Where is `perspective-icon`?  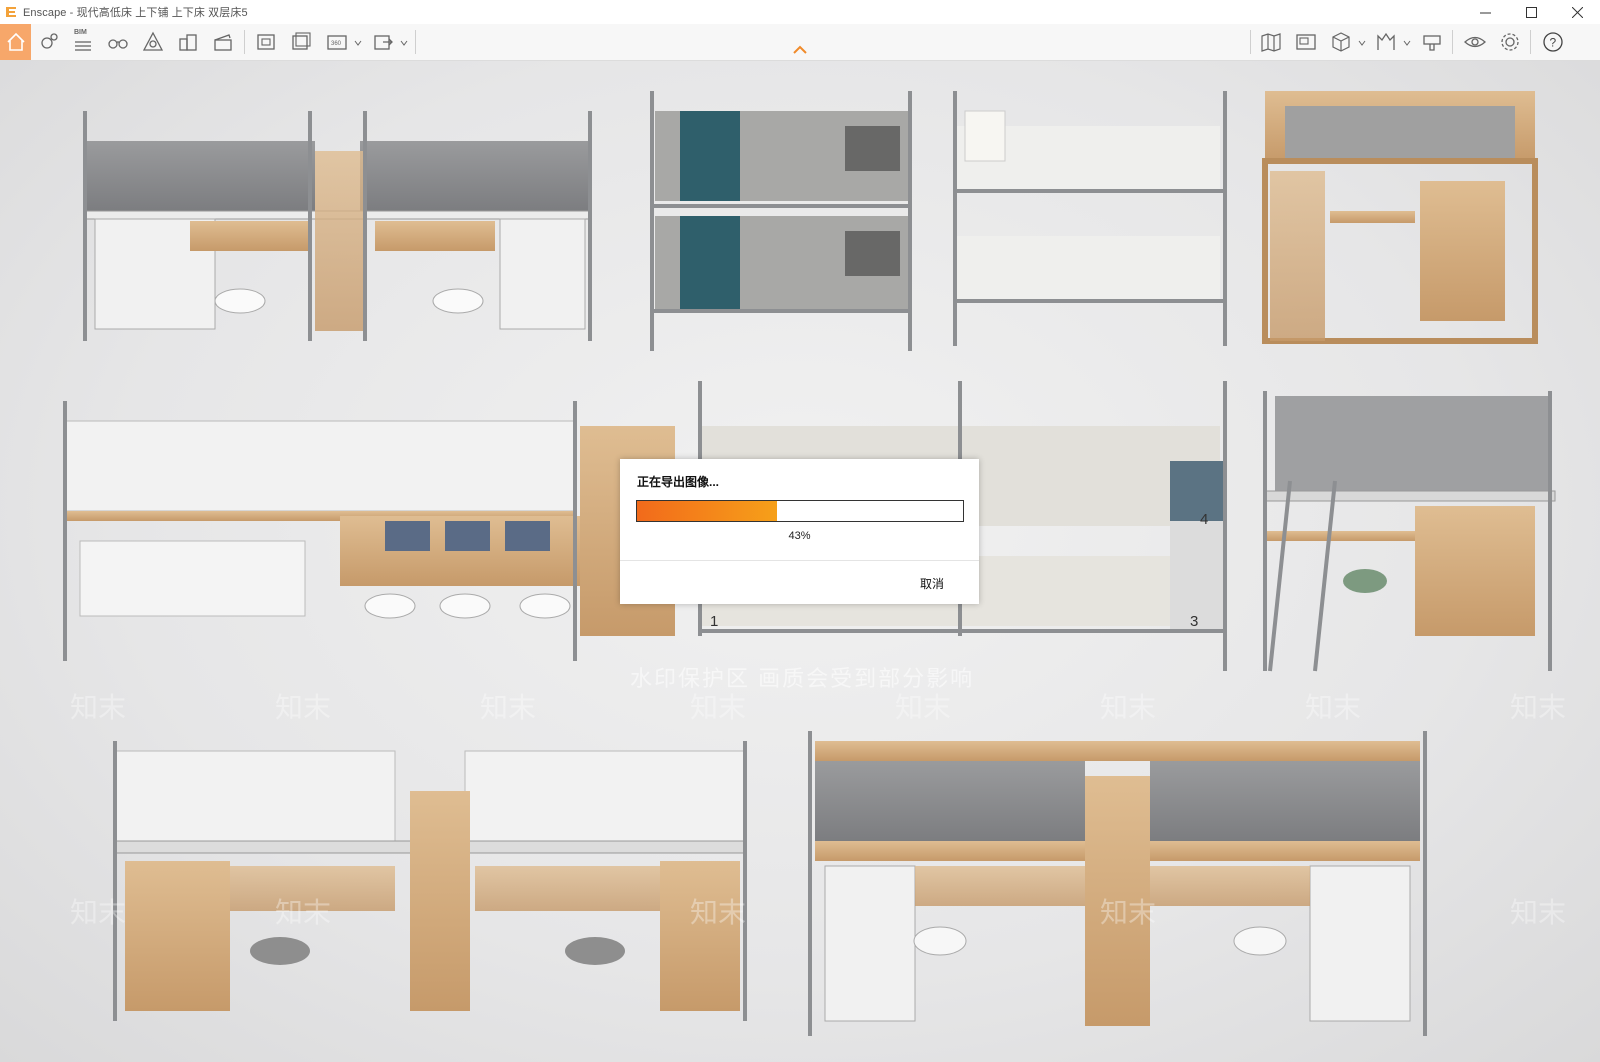
perspective-icon is located at coordinates (153, 41).